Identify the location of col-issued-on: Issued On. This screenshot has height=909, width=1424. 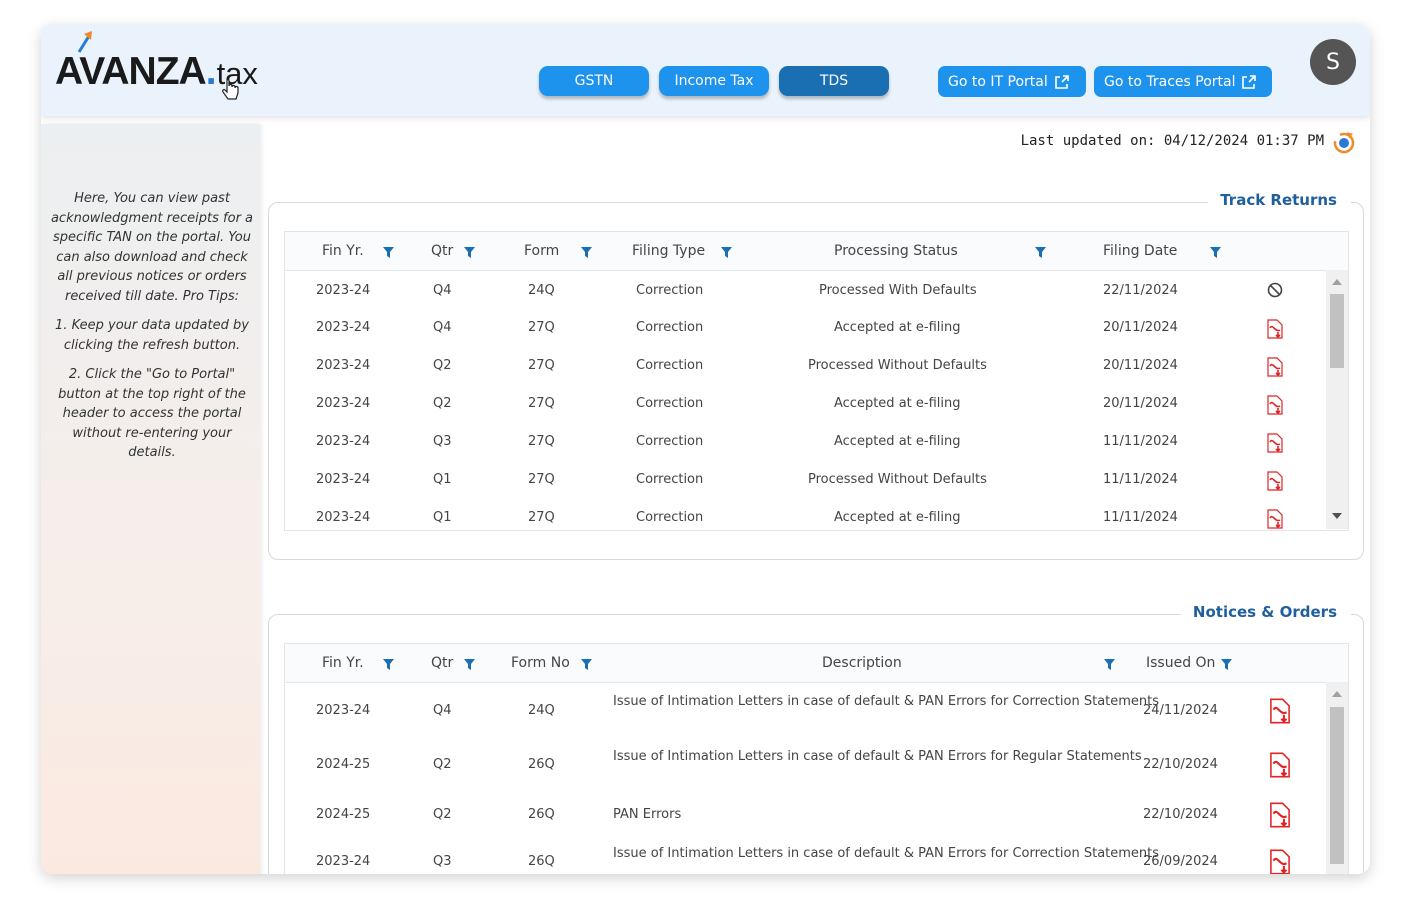
(1180, 663).